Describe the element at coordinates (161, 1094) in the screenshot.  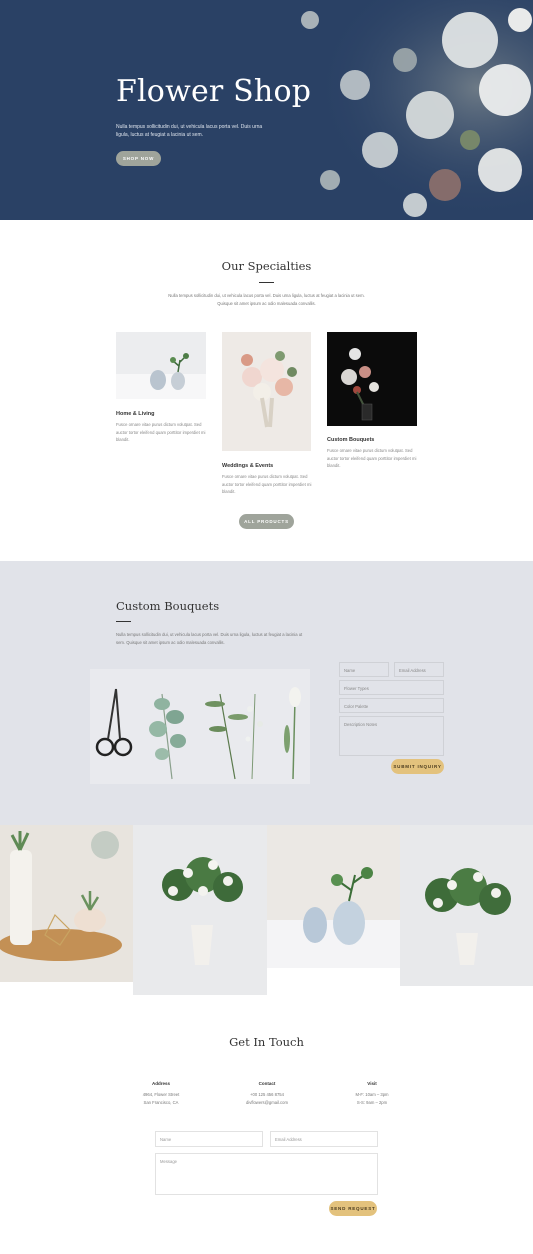
I see `address-line: 4964, Flower Street` at that location.